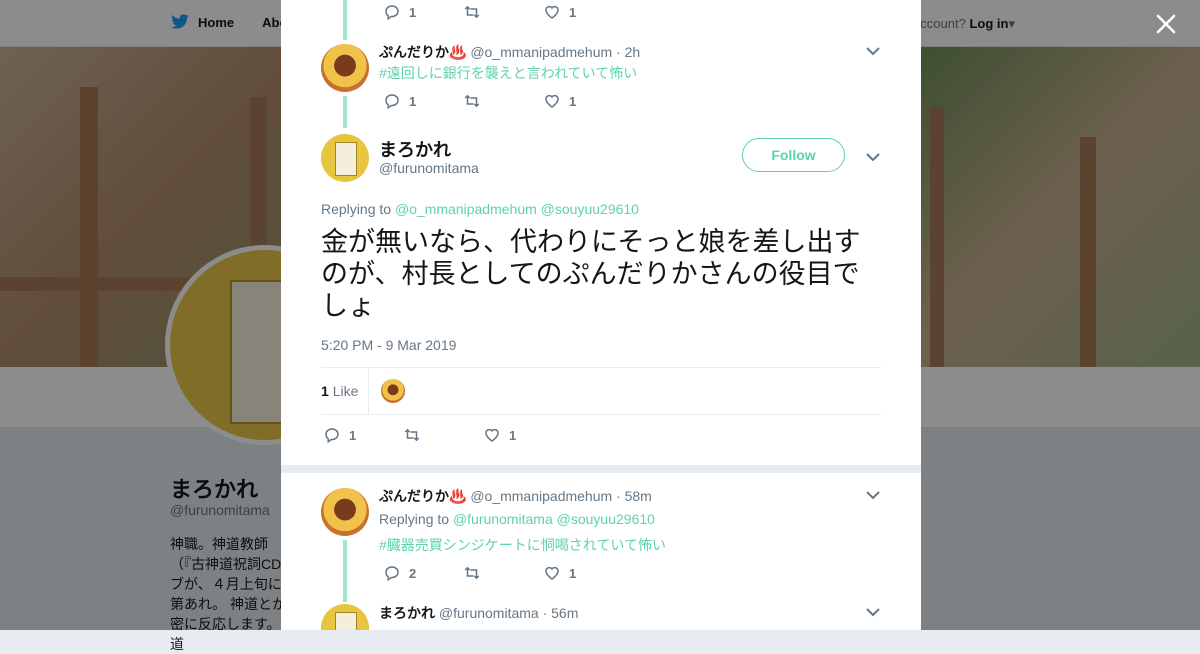 The image size is (1200, 654). Describe the element at coordinates (634, 496) in the screenshot. I see `tweet-time: · 58m` at that location.